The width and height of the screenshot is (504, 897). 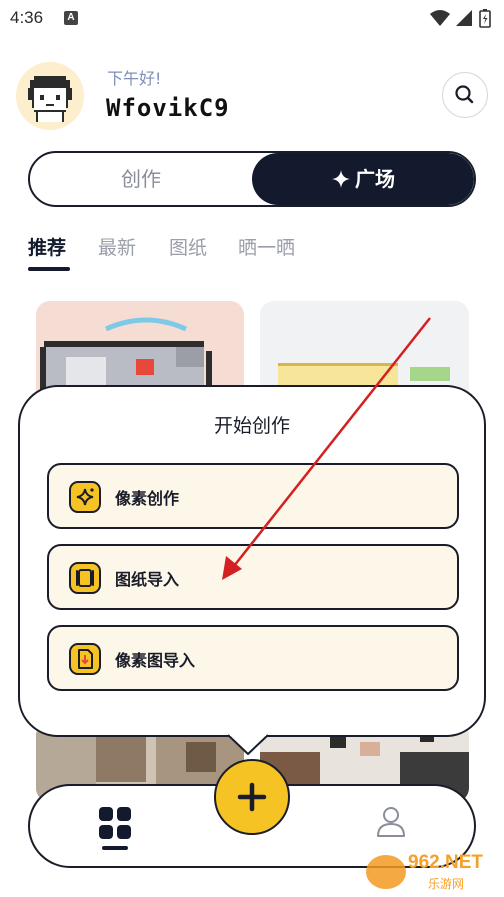 I want to click on plus-icon, so click(x=252, y=797).